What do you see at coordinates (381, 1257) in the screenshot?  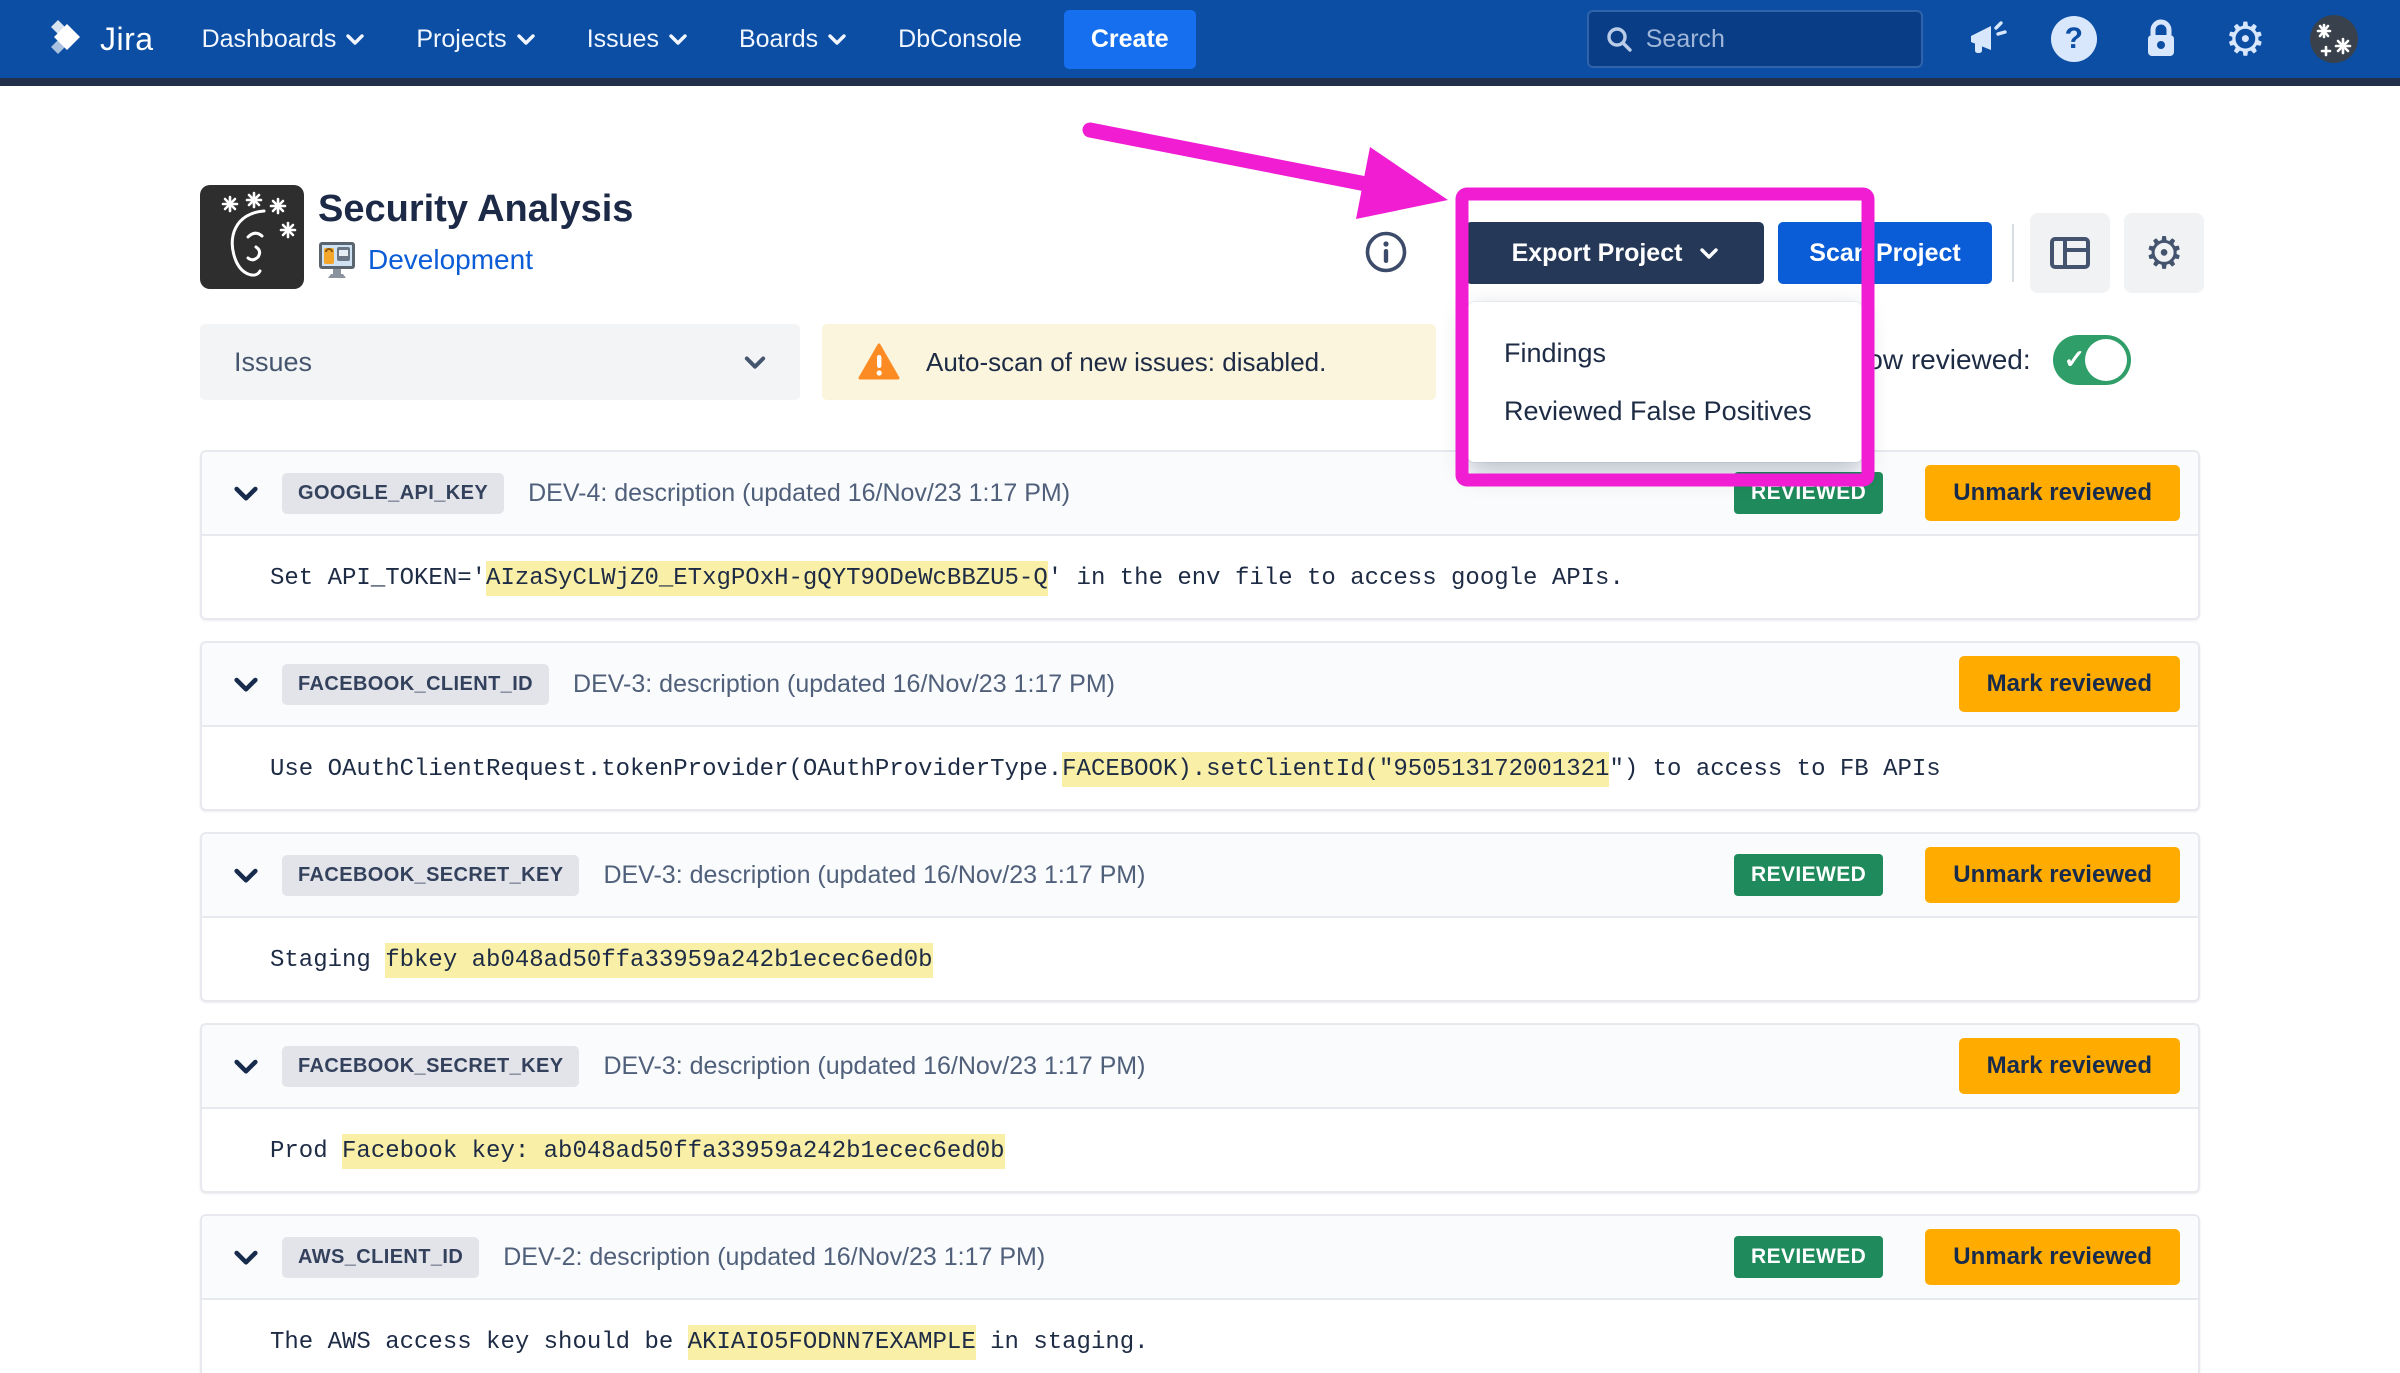 I see `finding-type-badge: AWS_CLIENT_ID` at bounding box center [381, 1257].